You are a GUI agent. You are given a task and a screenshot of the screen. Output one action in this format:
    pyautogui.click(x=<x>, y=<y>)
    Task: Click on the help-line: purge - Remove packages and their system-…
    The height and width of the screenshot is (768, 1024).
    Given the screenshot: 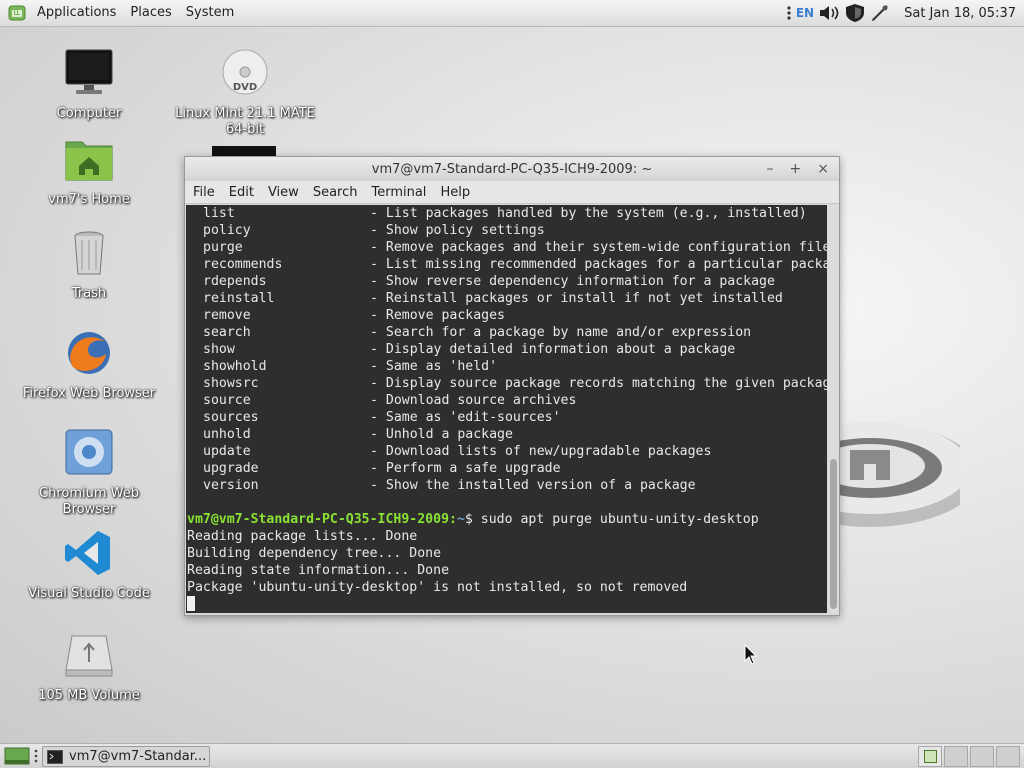 What is the action you would take?
    pyautogui.click(x=506, y=247)
    